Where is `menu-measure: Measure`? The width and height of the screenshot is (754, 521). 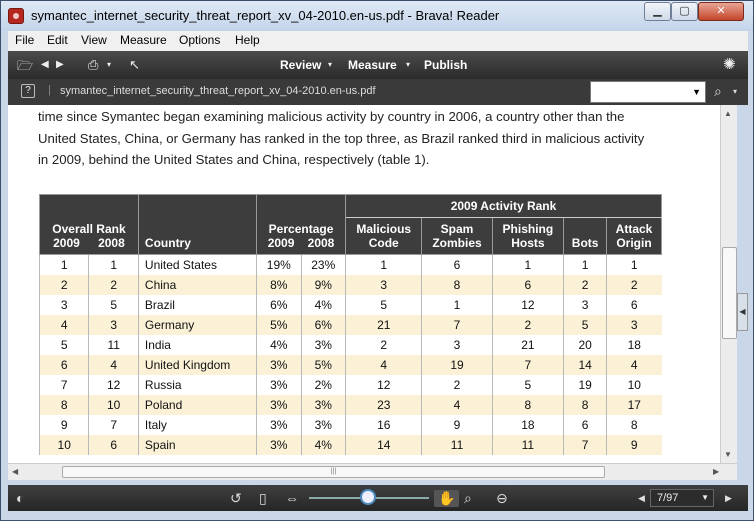
menu-measure: Measure is located at coordinates (143, 40).